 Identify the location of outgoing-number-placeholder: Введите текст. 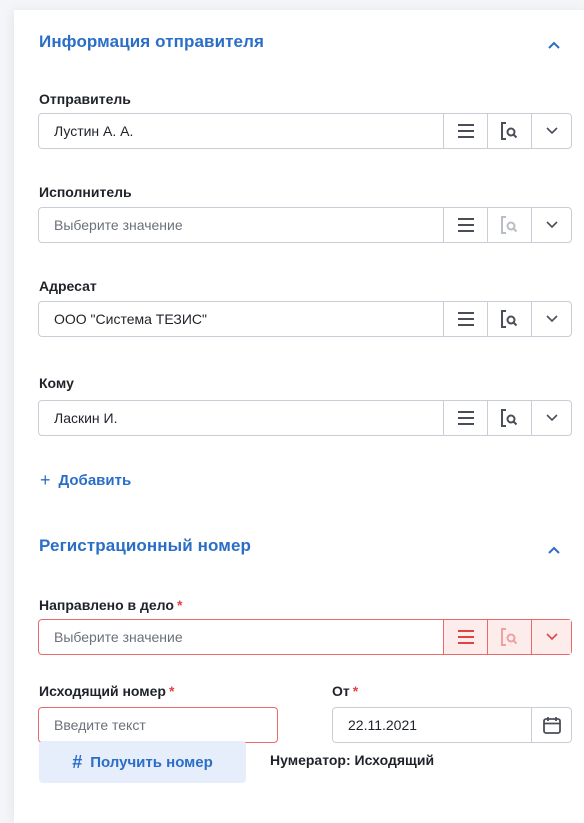
(100, 725).